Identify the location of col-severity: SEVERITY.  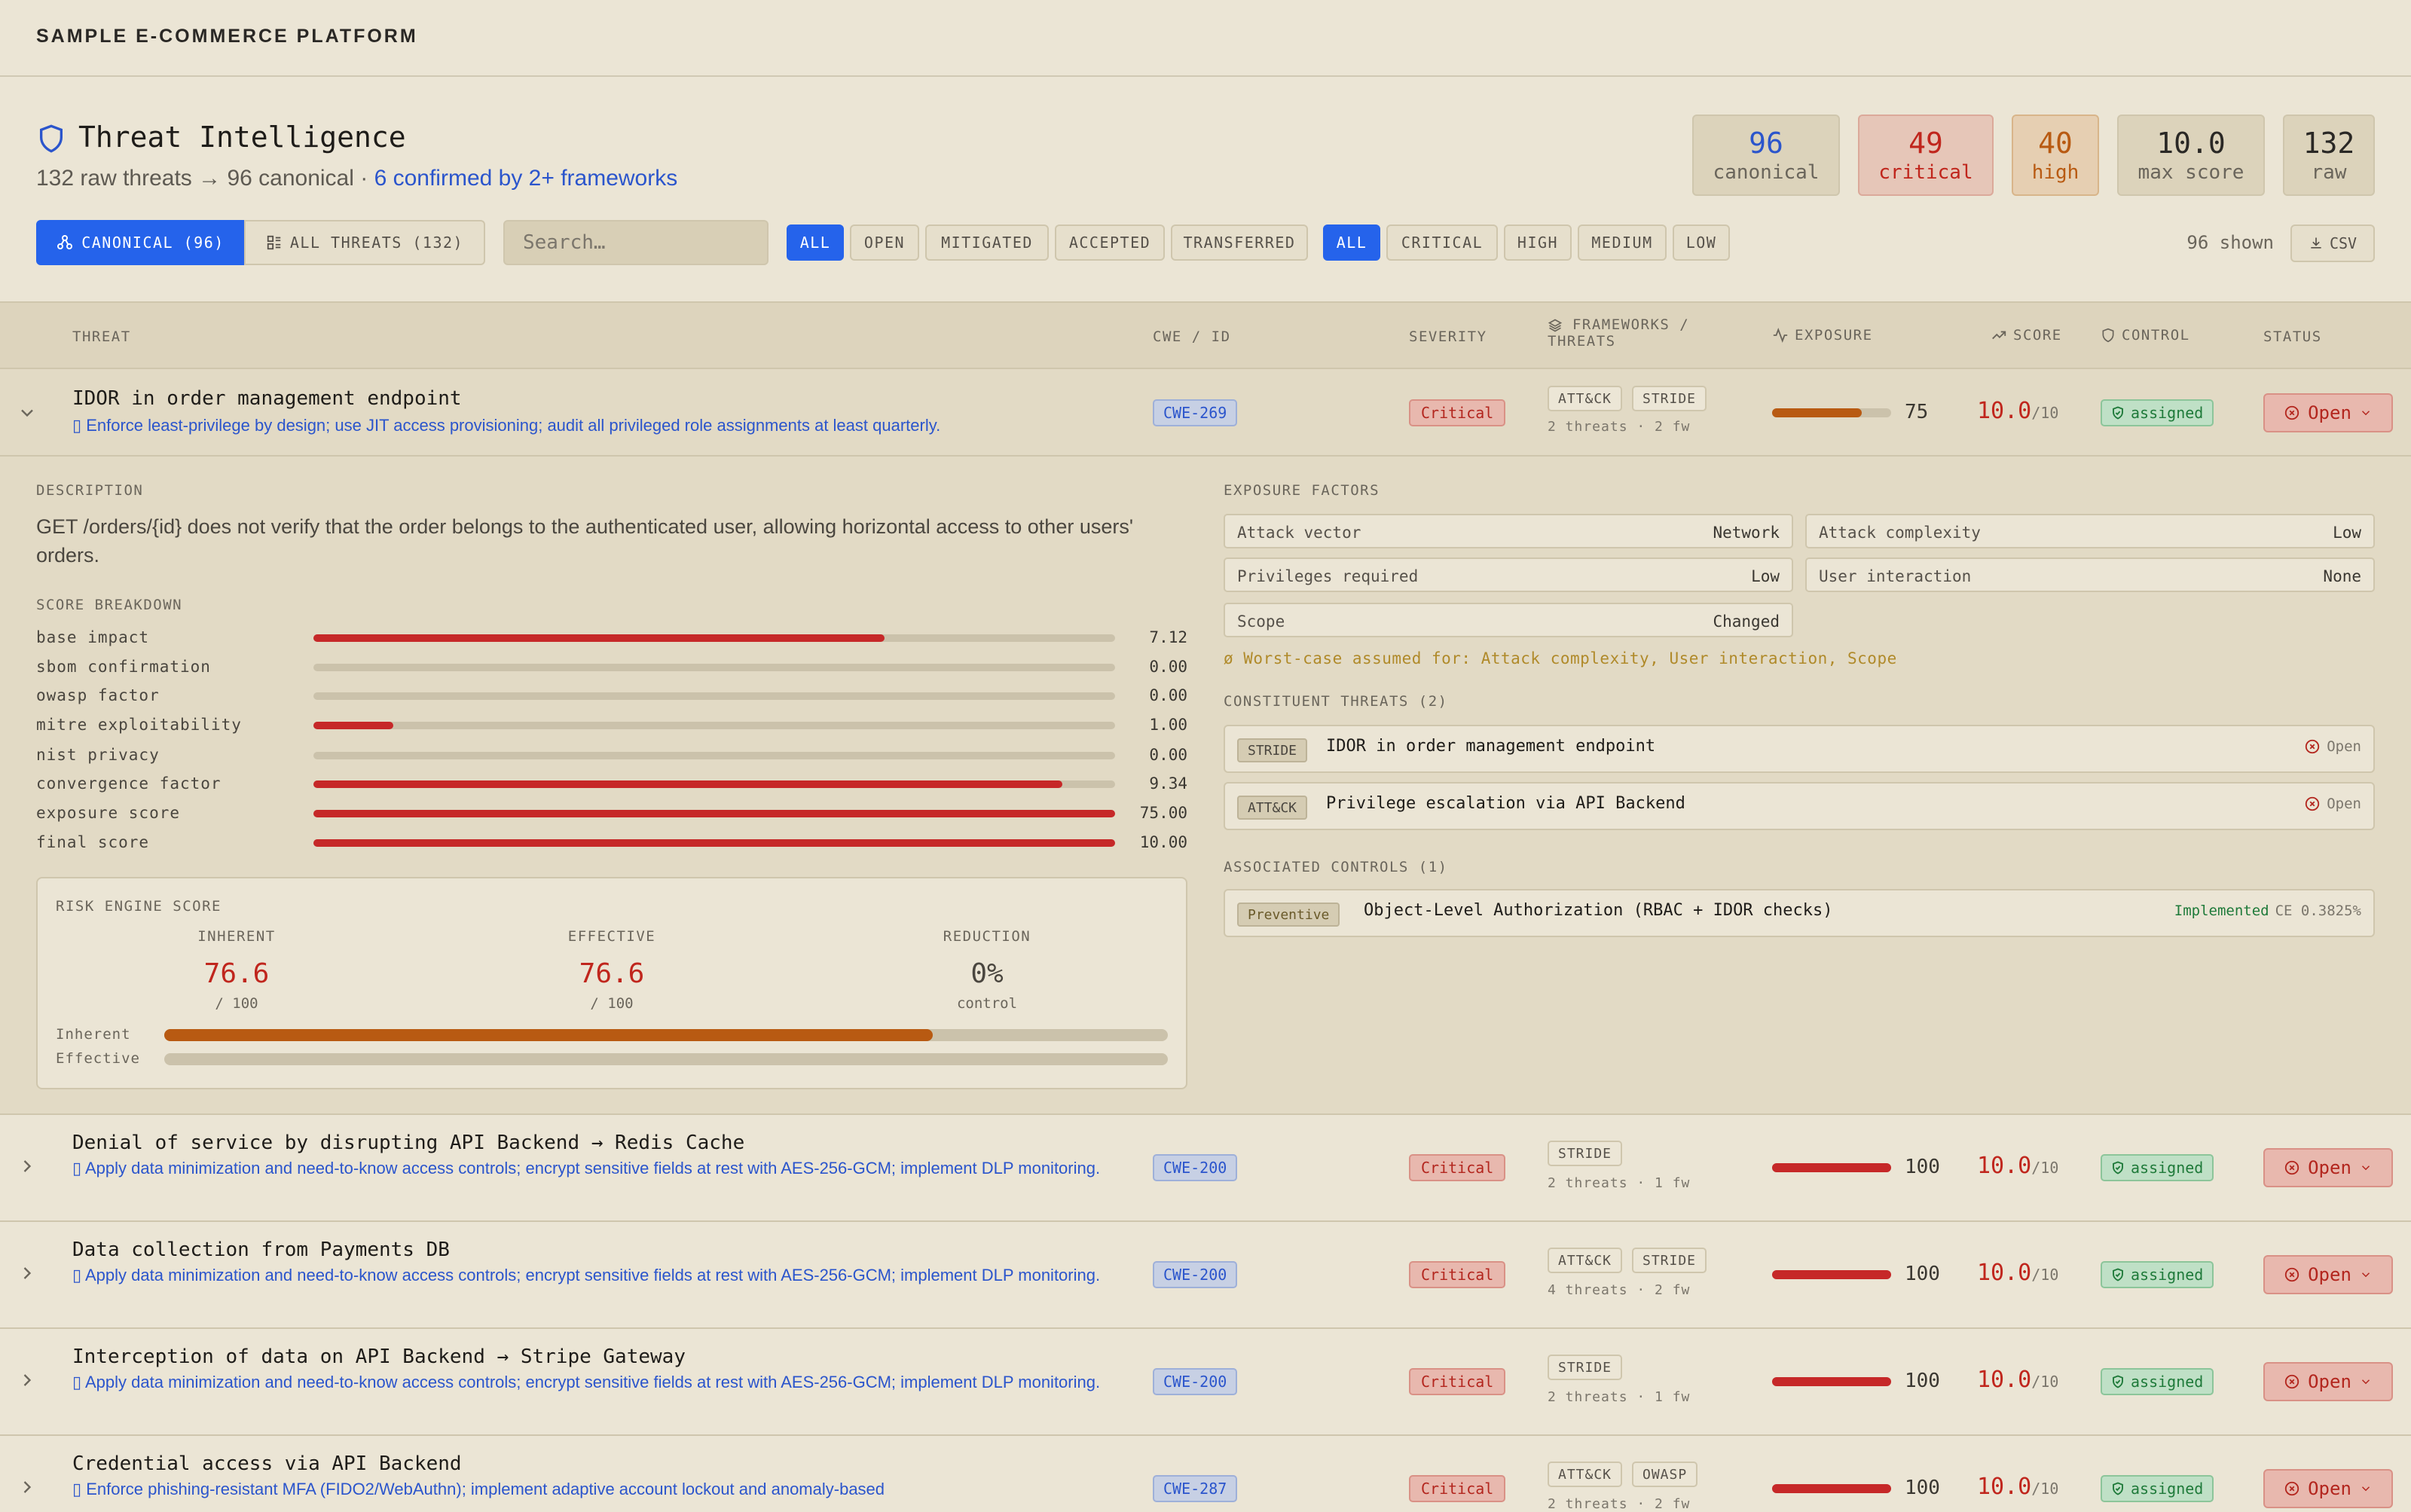
(1448, 336).